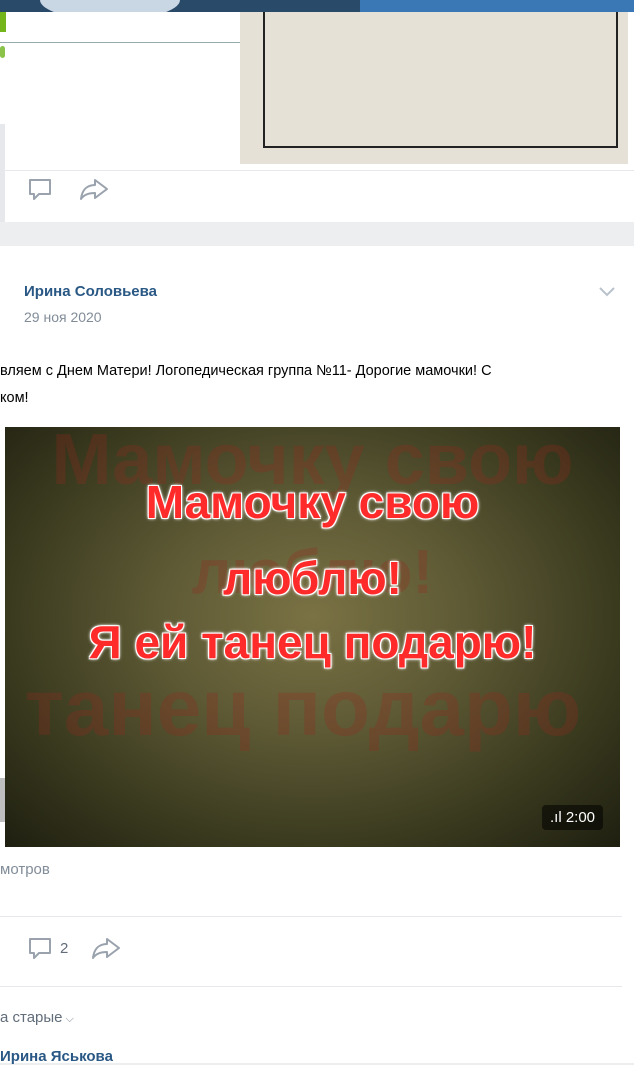  Describe the element at coordinates (63, 317) in the screenshot. I see `post-date: 29 ноя 2020` at that location.